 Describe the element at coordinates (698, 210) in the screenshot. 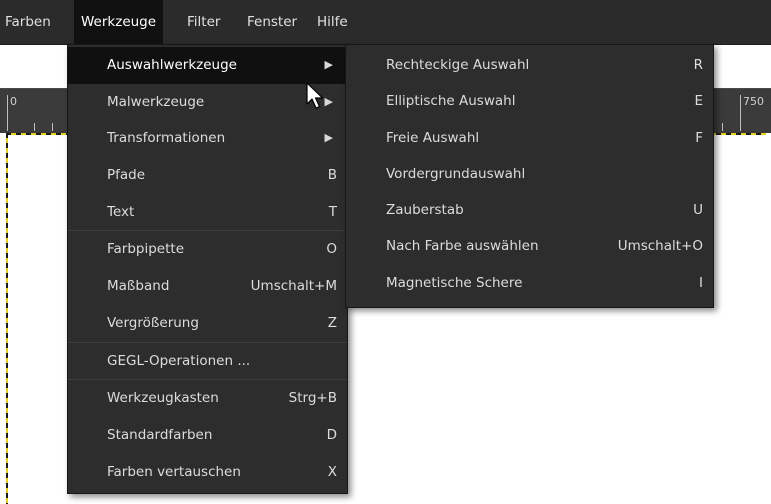

I see `shortcut-label: U` at that location.